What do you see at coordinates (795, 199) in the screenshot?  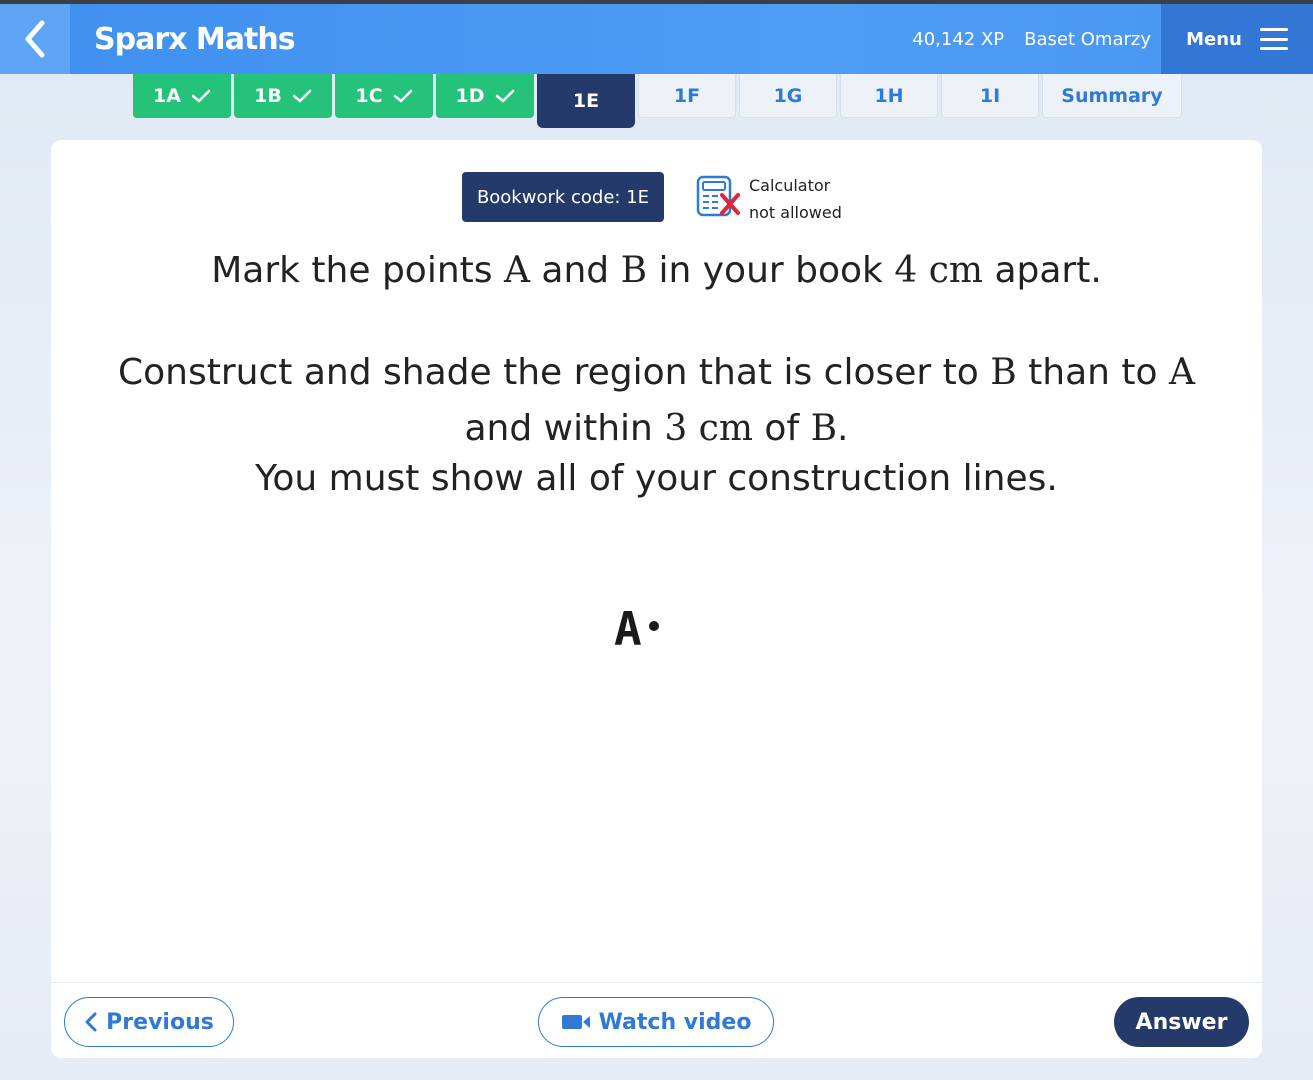 I see `calculator-notice: Calculator not allowed` at bounding box center [795, 199].